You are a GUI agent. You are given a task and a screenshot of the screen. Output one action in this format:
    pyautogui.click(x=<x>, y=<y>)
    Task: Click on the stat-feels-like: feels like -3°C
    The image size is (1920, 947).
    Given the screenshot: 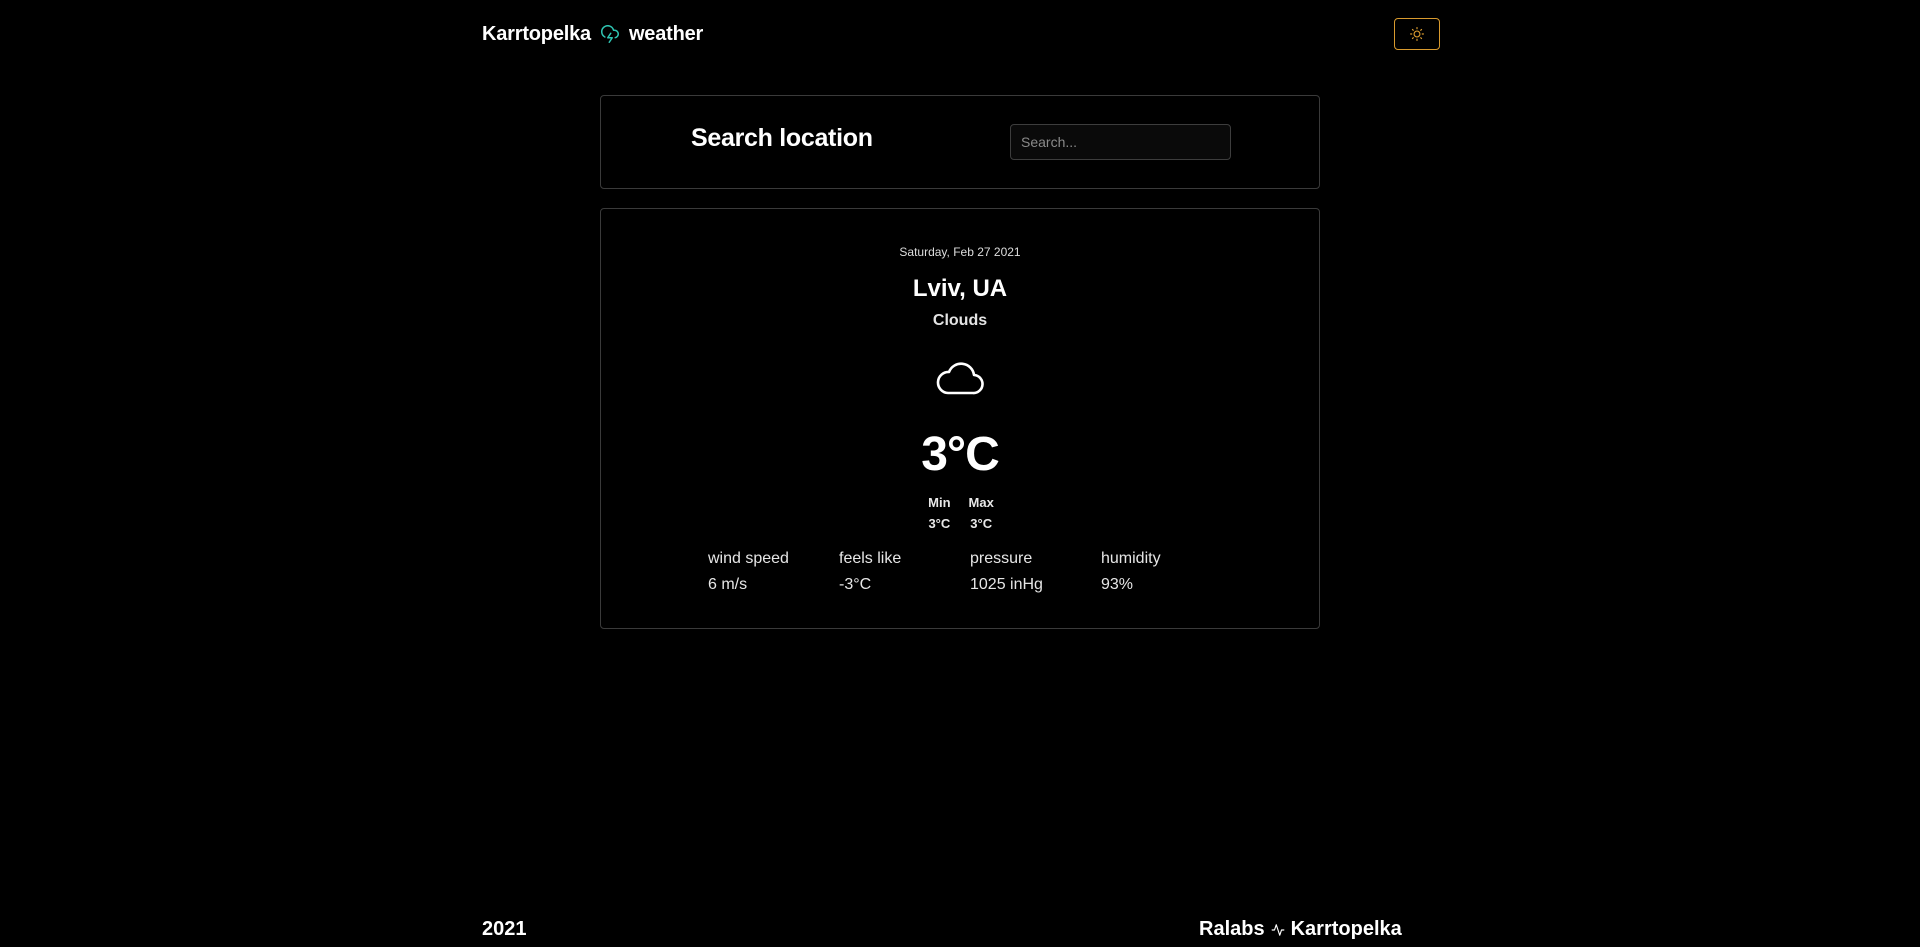 What is the action you would take?
    pyautogui.click(x=904, y=572)
    